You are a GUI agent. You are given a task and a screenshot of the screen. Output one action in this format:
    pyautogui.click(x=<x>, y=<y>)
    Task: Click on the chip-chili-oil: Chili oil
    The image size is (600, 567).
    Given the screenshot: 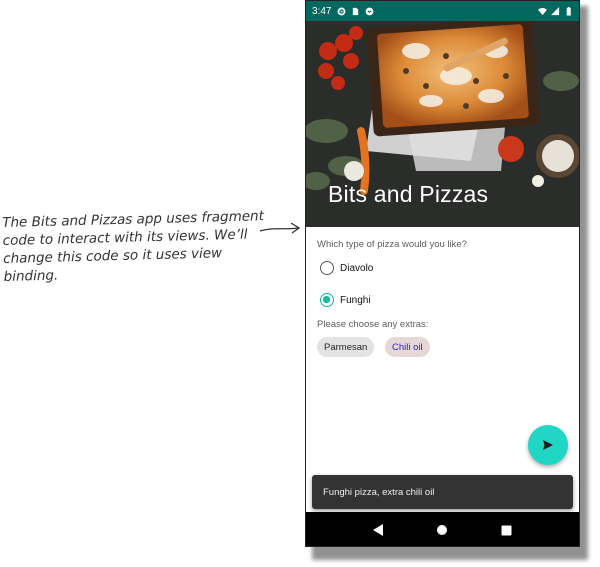 What is the action you would take?
    pyautogui.click(x=407, y=347)
    